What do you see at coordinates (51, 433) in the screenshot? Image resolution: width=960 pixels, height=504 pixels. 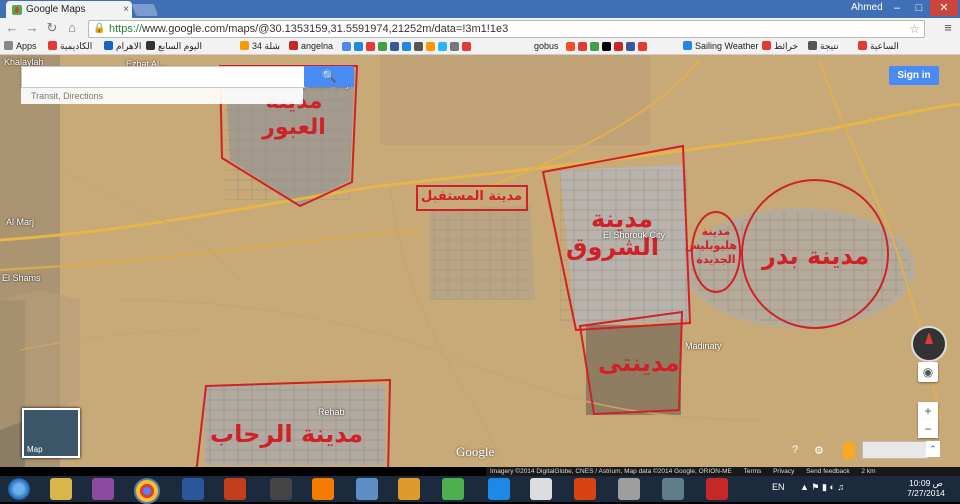 I see `map-view-toggle: Map` at bounding box center [51, 433].